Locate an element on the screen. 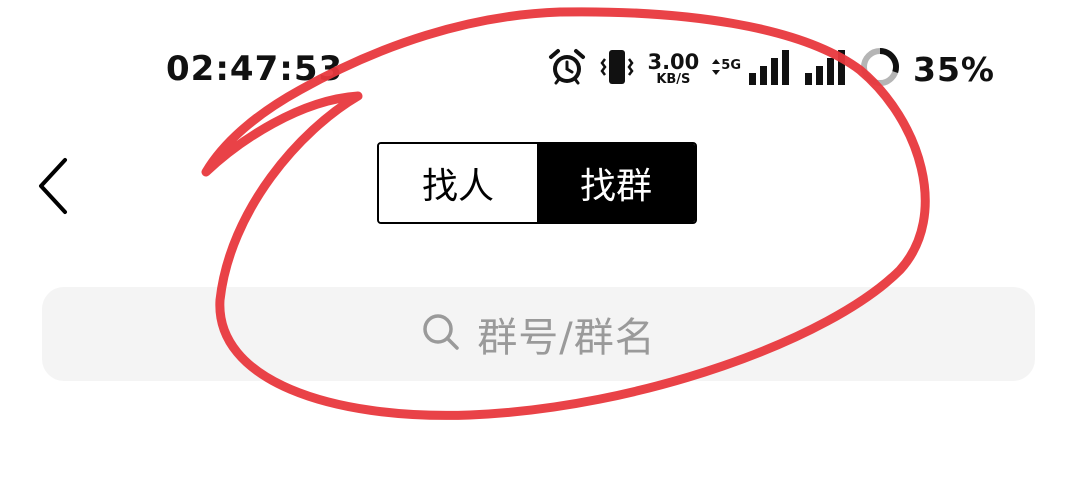 Image resolution: width=1079 pixels, height=492 pixels. chevron-left-icon is located at coordinates (53, 186).